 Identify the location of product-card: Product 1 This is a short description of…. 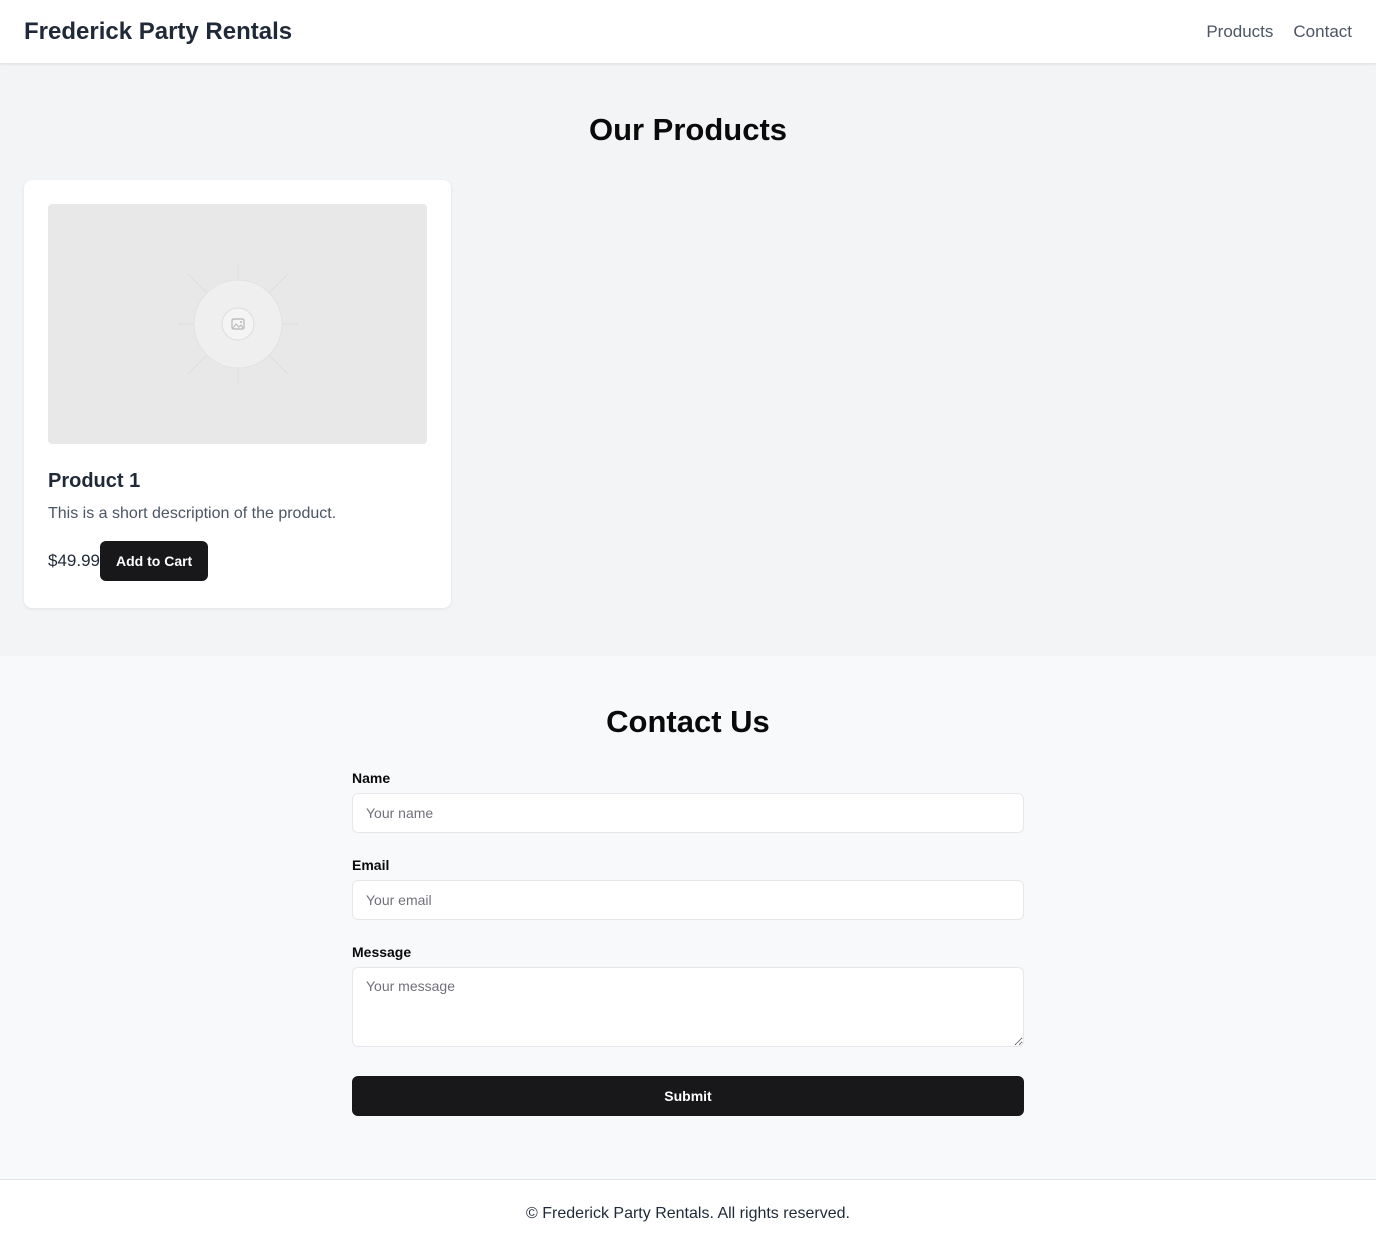
(237, 394).